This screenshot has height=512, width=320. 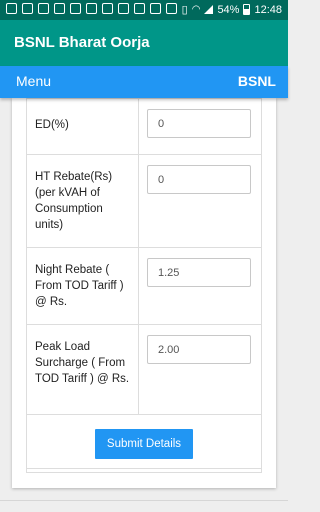 What do you see at coordinates (123, 8) in the screenshot?
I see `calendar-icon` at bounding box center [123, 8].